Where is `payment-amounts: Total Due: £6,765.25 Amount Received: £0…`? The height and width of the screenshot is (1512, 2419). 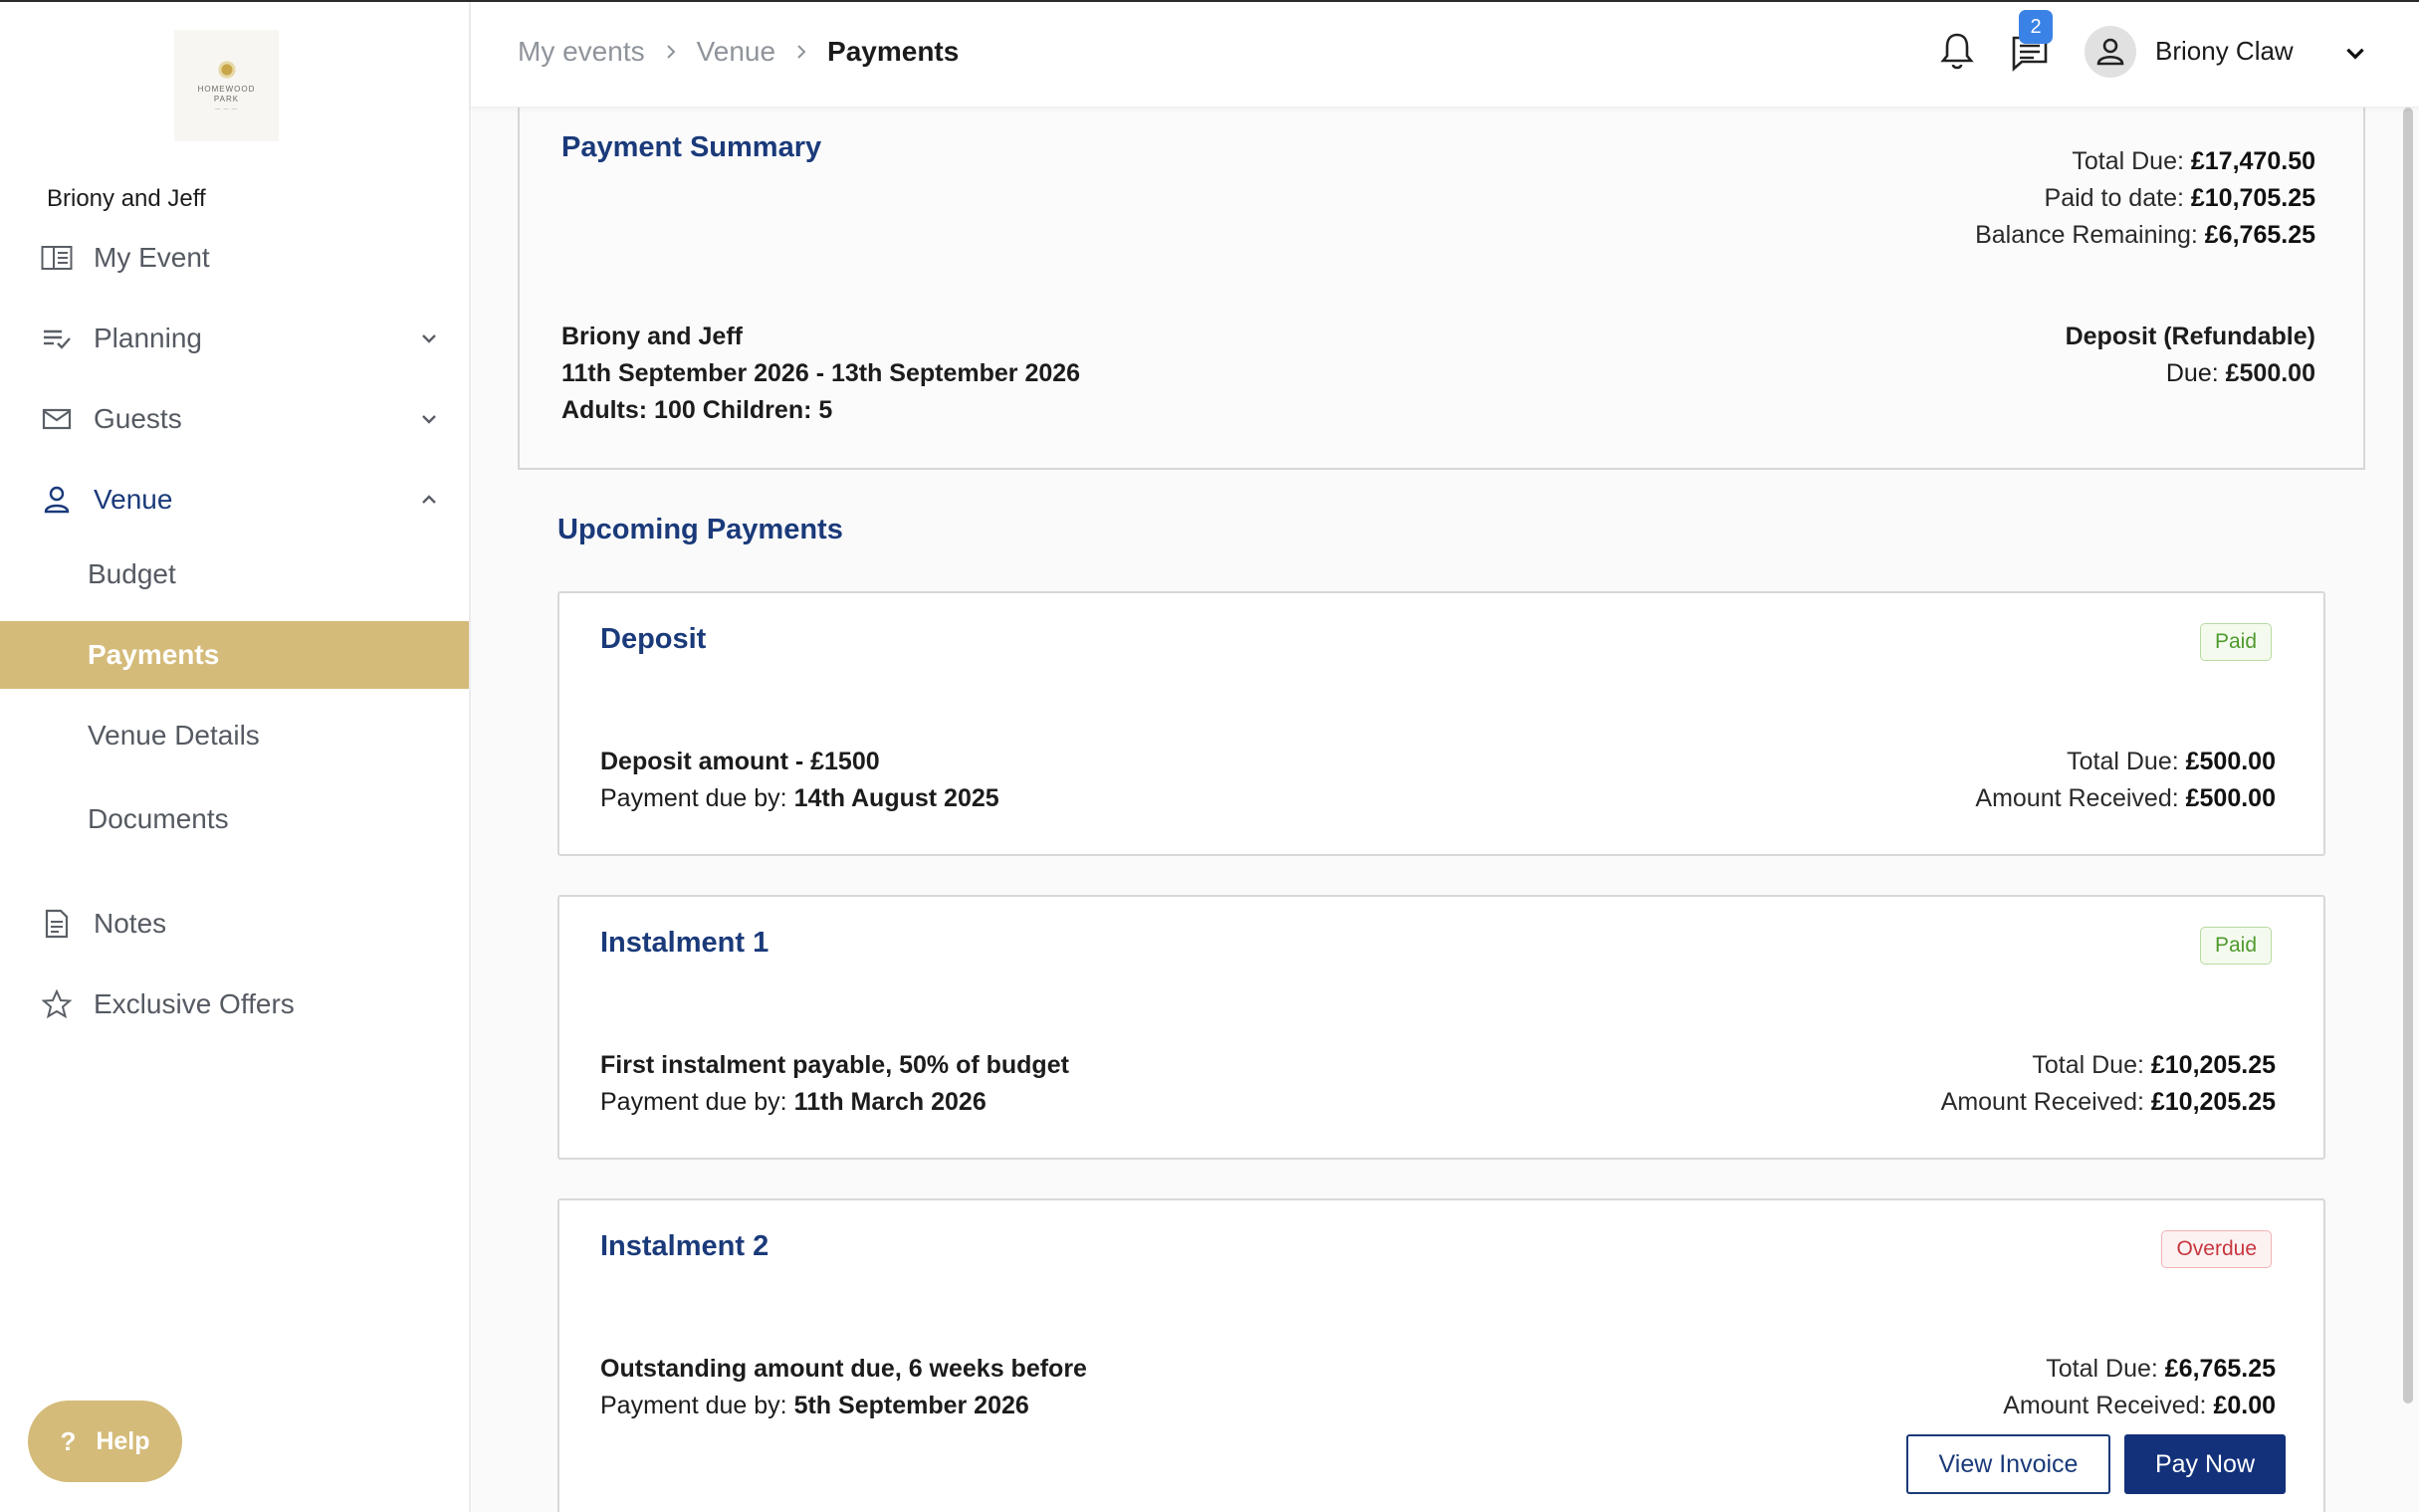
payment-amounts: Total Due: £6,765.25 Amount Received: £0… is located at coordinates (2139, 1387).